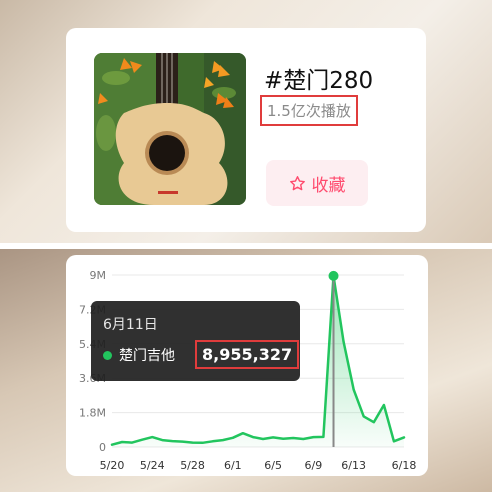 Image resolution: width=492 pixels, height=492 pixels. Describe the element at coordinates (404, 465) in the screenshot. I see `x-tick-label: 6/18` at that location.